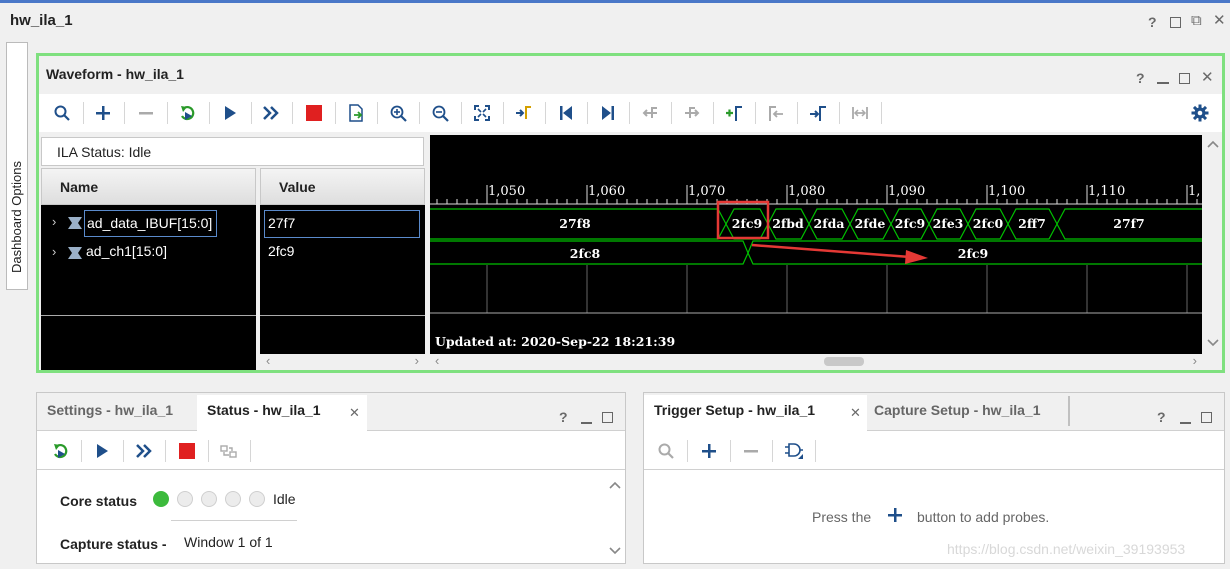  What do you see at coordinates (934, 451) in the screenshot?
I see `trigger-toolbar` at bounding box center [934, 451].